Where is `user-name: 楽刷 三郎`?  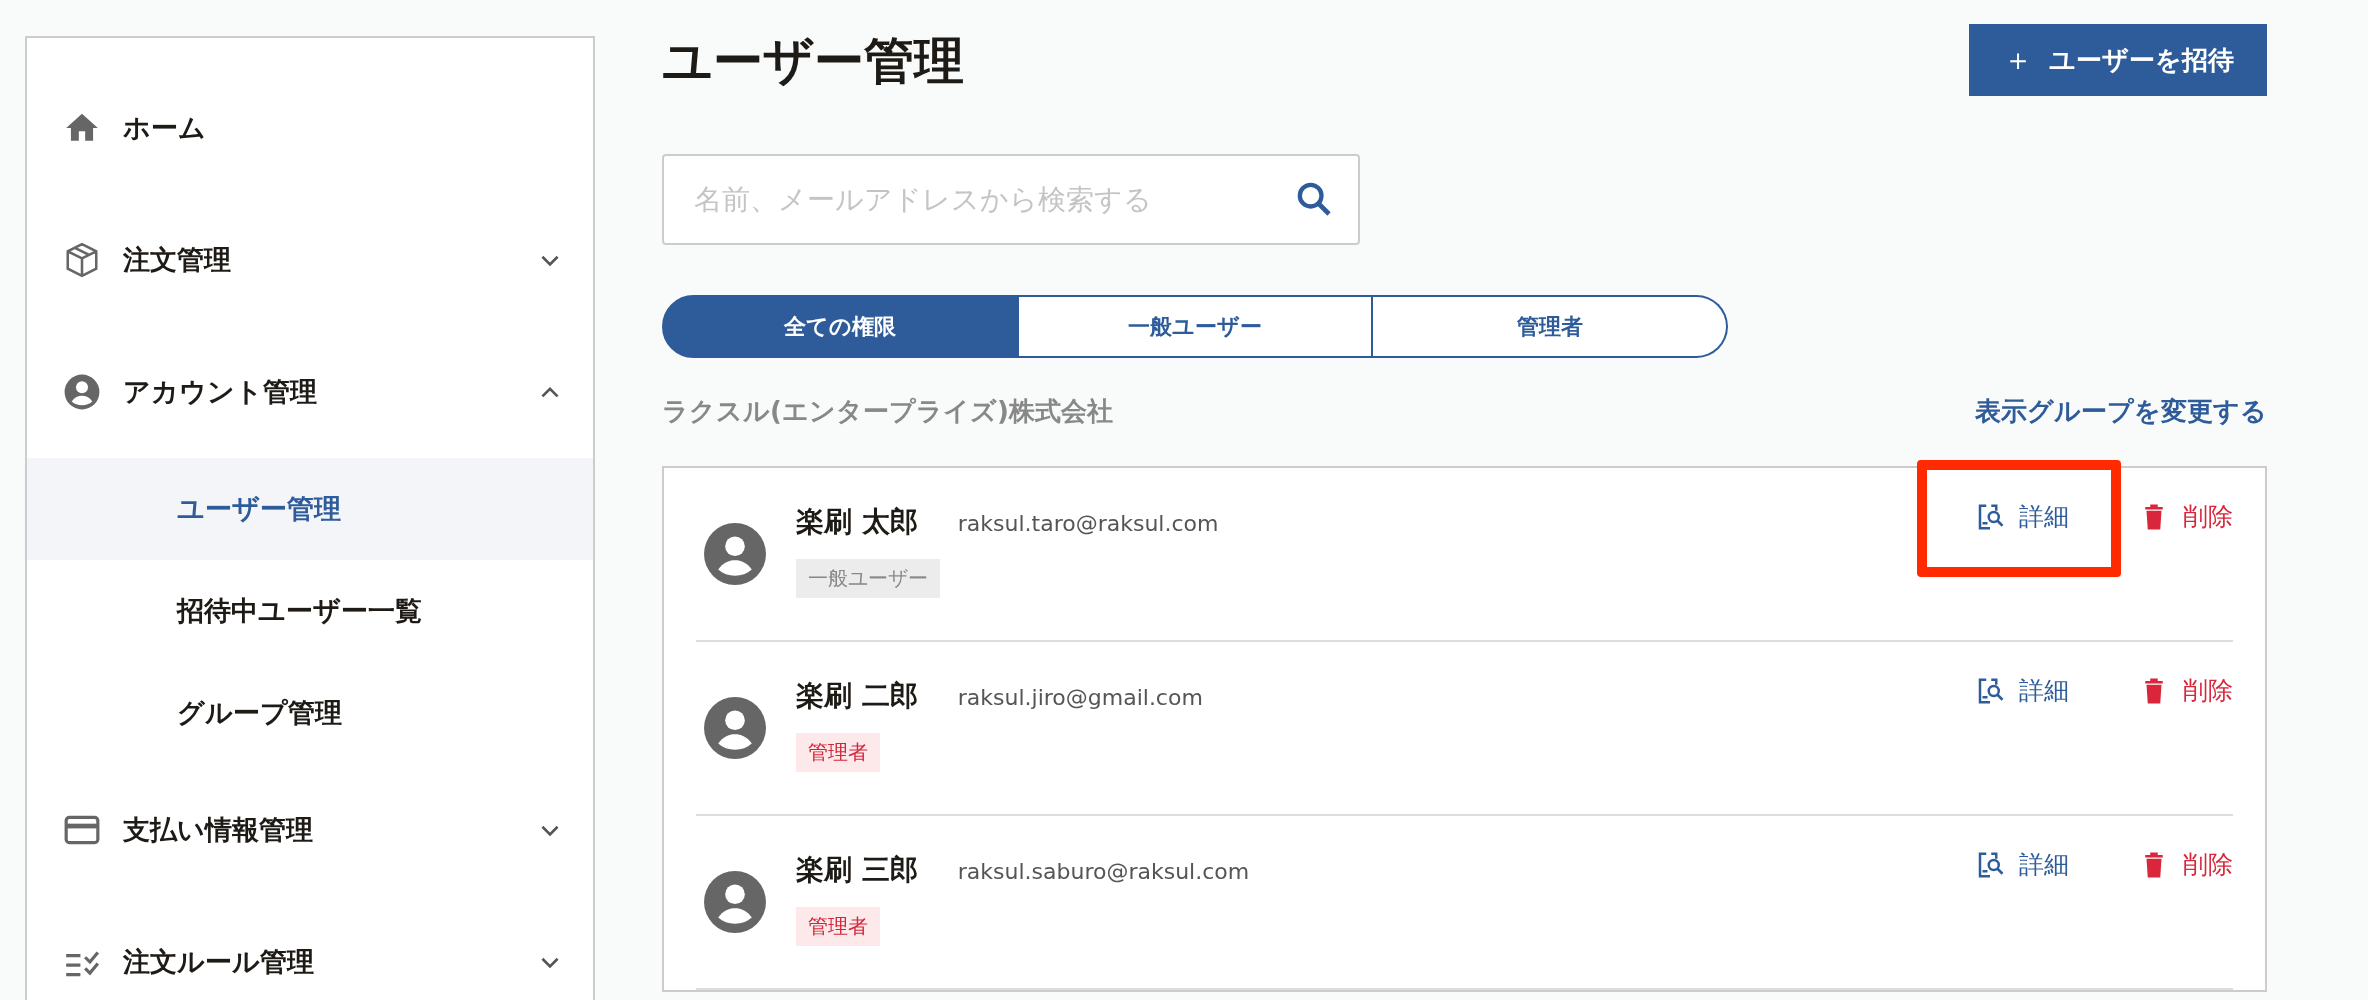 user-name: 楽刷 三郎 is located at coordinates (857, 869).